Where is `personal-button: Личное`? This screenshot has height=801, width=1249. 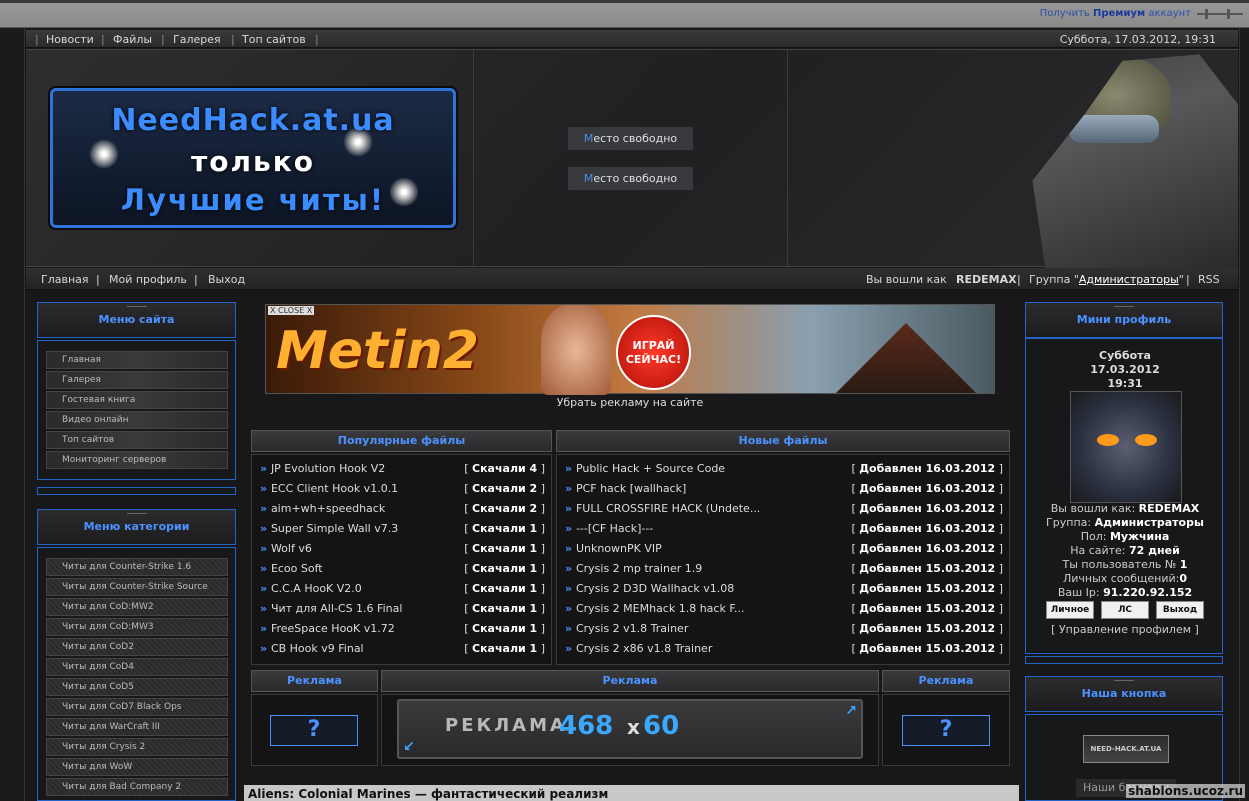
personal-button: Личное is located at coordinates (1070, 610).